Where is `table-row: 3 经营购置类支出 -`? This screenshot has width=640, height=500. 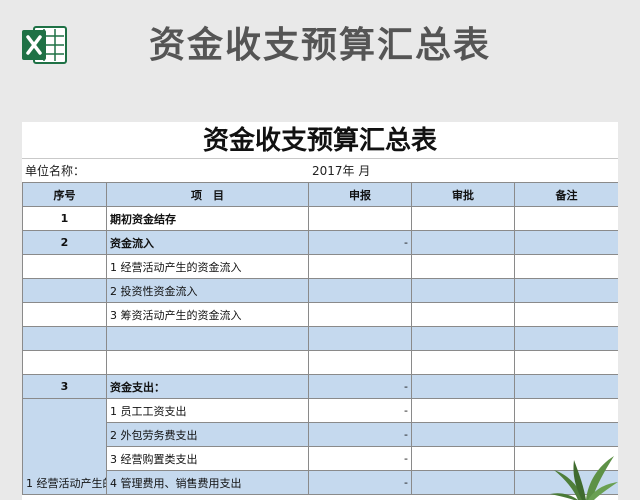 table-row: 3 经营购置类支出 - is located at coordinates (320, 458).